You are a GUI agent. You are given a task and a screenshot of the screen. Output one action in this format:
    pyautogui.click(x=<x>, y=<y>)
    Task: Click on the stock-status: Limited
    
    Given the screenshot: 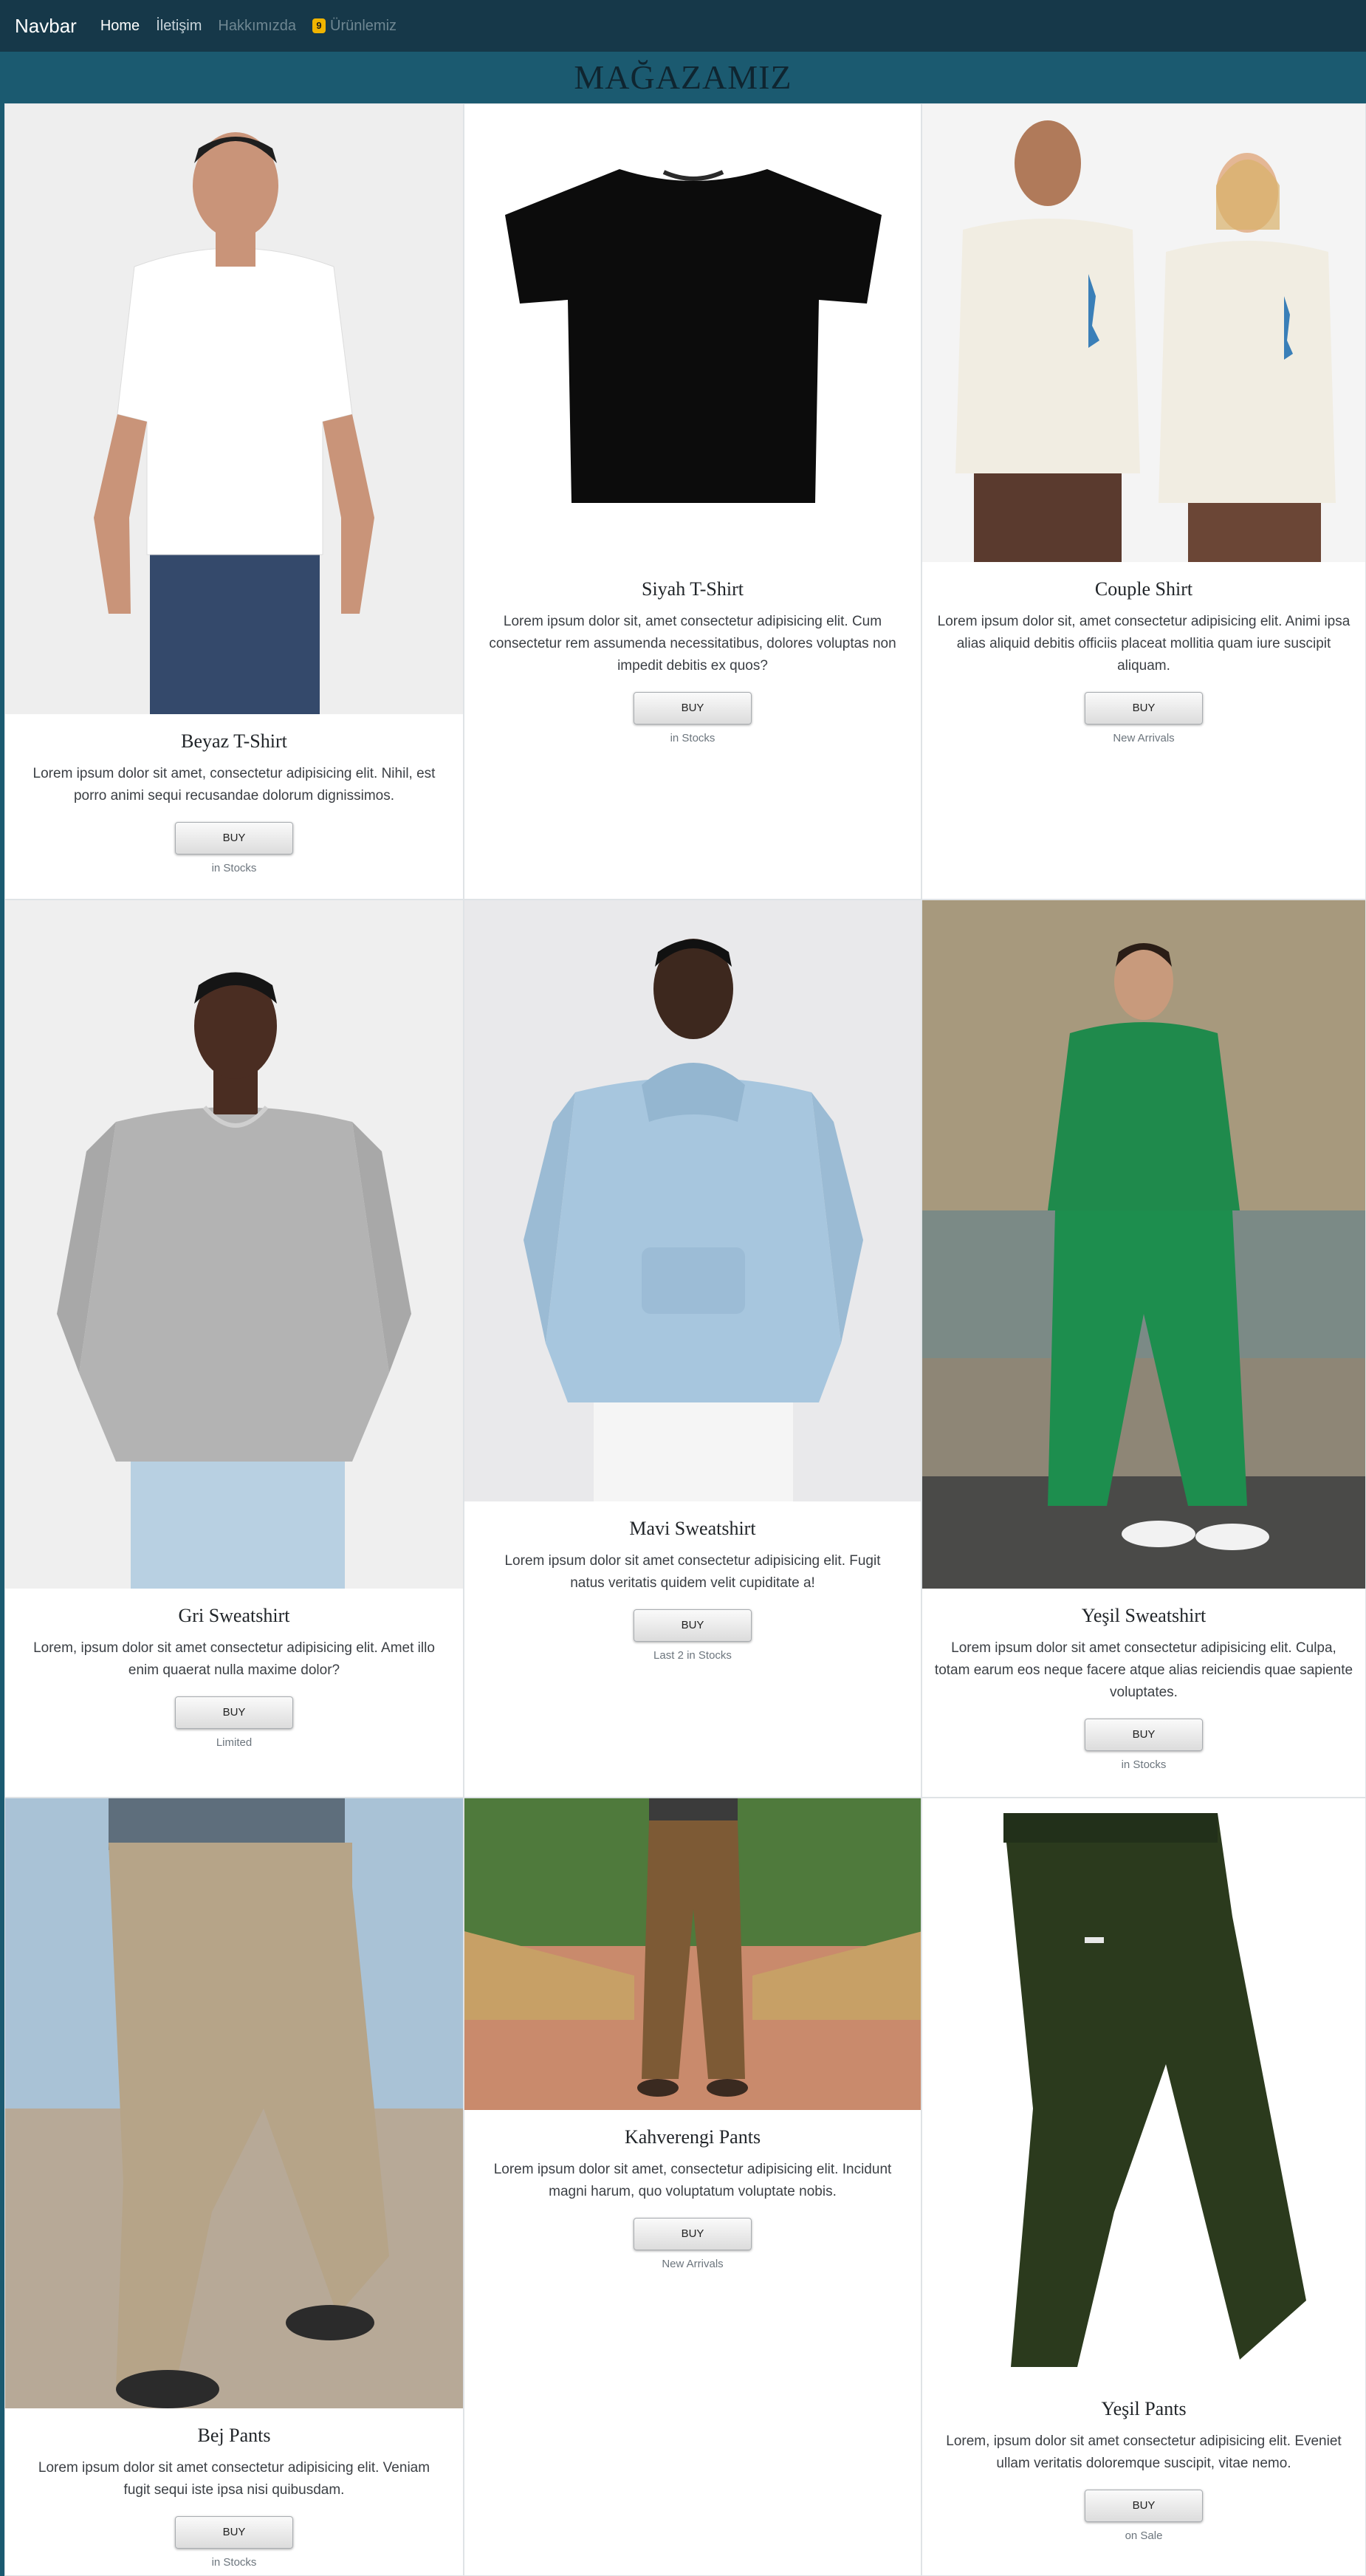 What is the action you would take?
    pyautogui.click(x=234, y=1742)
    